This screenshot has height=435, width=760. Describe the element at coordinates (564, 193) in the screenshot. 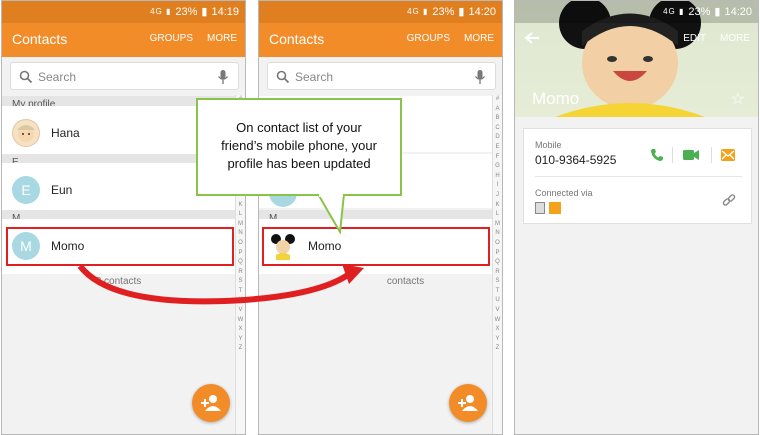

I see `connected-via-label: Connected via` at that location.